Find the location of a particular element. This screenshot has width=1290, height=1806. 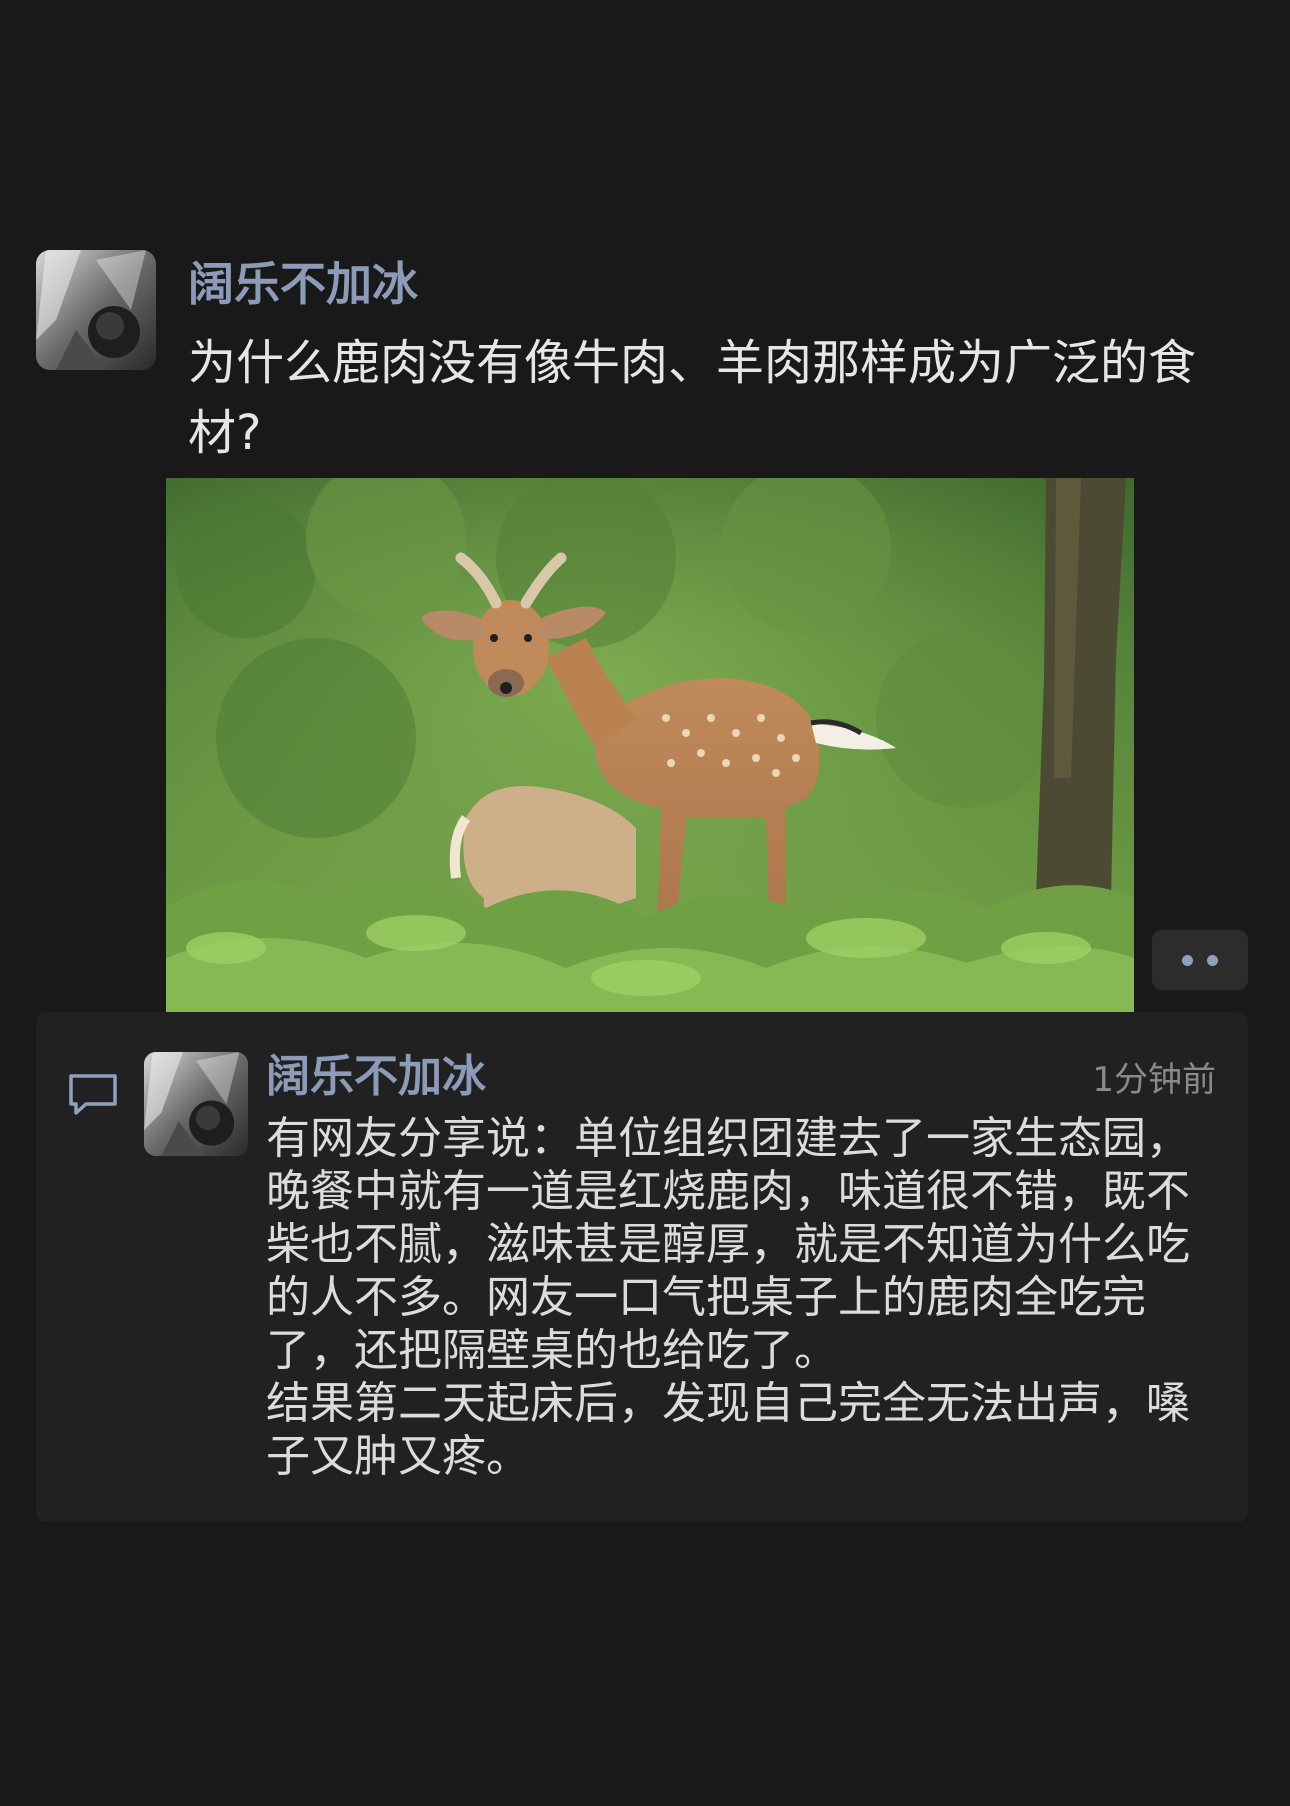

comment-bubble-icon is located at coordinates (93, 1094).